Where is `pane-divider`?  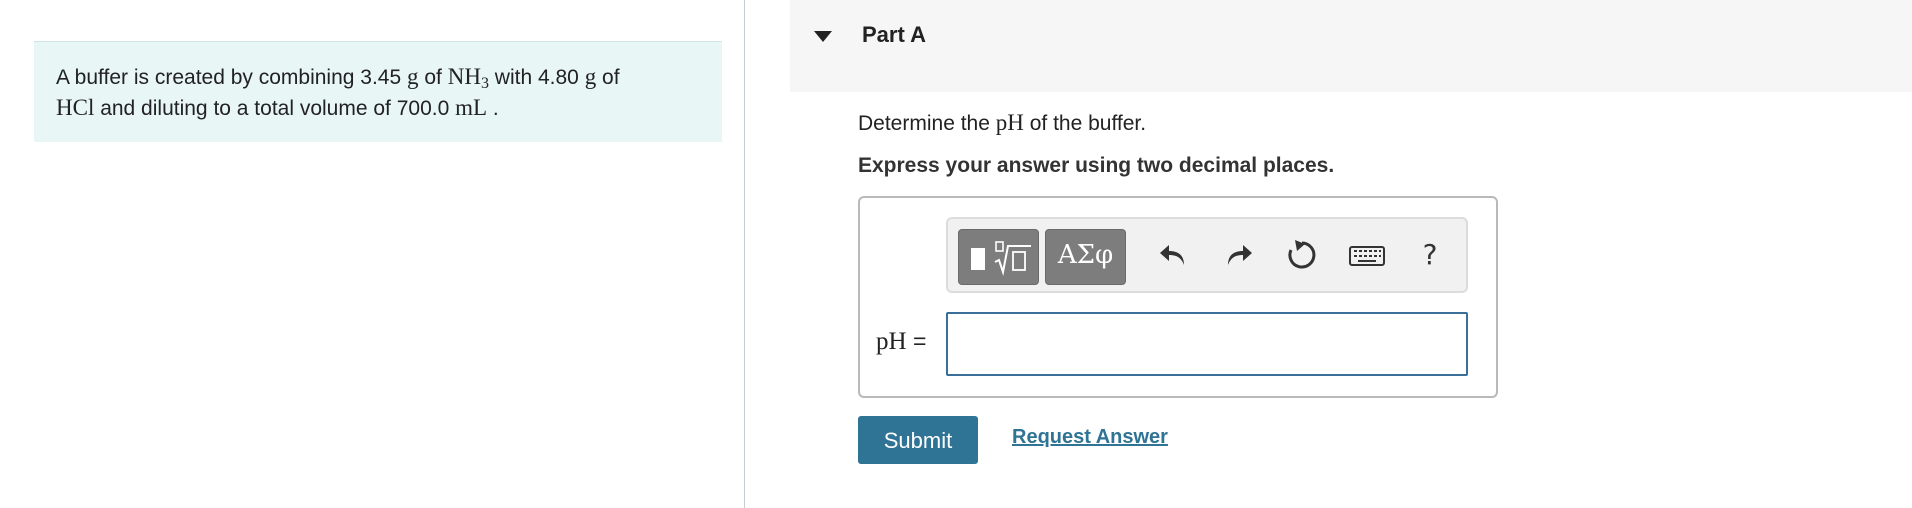 pane-divider is located at coordinates (744, 254).